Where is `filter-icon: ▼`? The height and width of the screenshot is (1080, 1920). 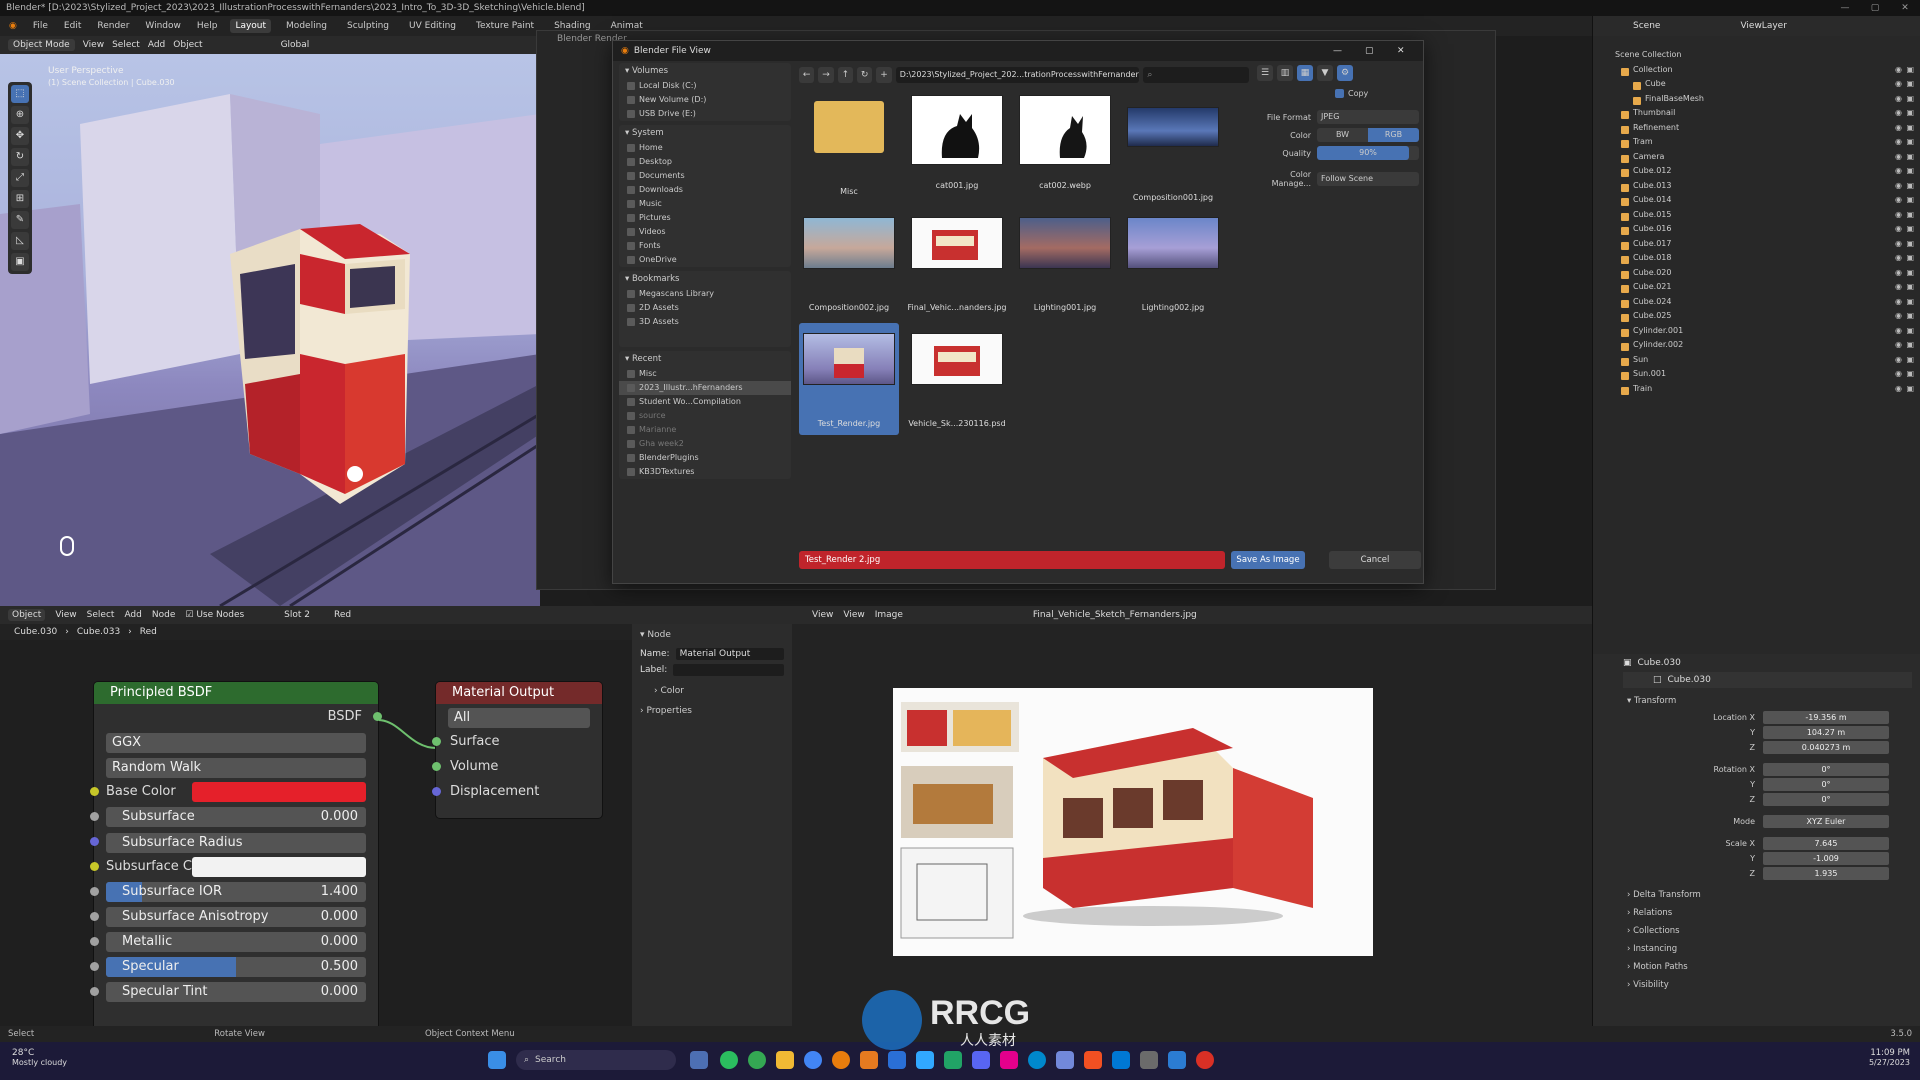
filter-icon: ▼ is located at coordinates (1325, 73).